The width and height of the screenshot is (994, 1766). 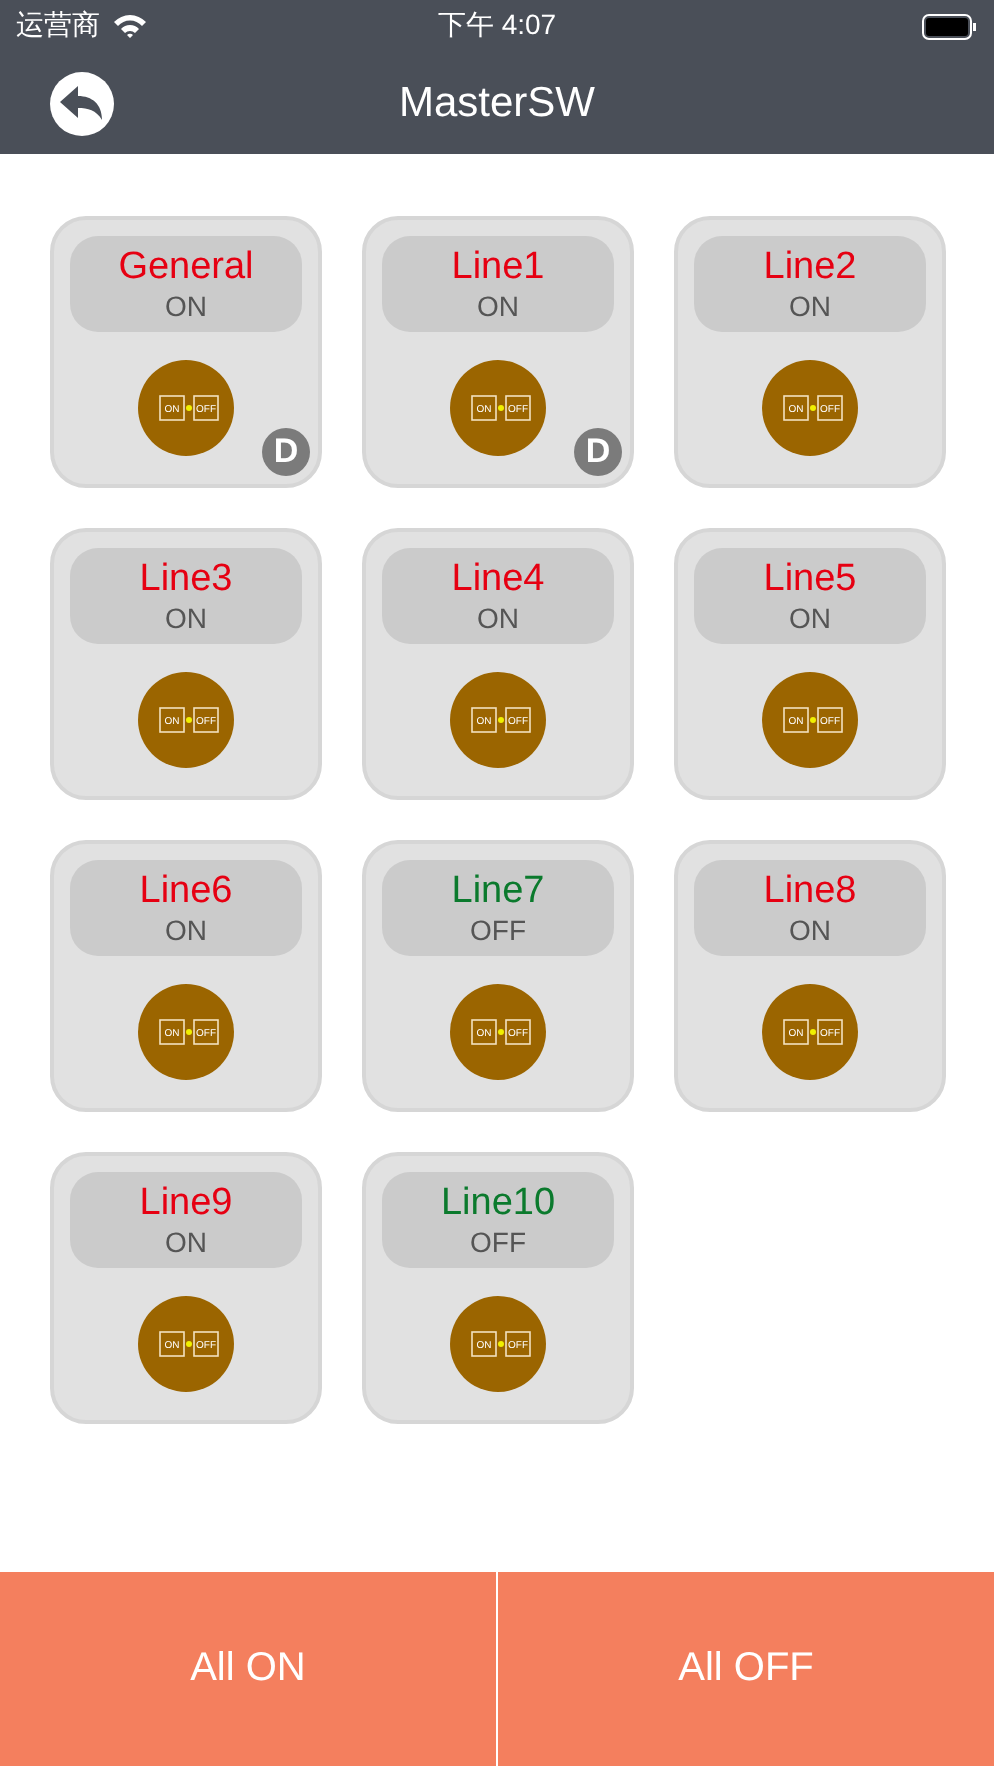 I want to click on line-name: Line9, so click(x=186, y=1203).